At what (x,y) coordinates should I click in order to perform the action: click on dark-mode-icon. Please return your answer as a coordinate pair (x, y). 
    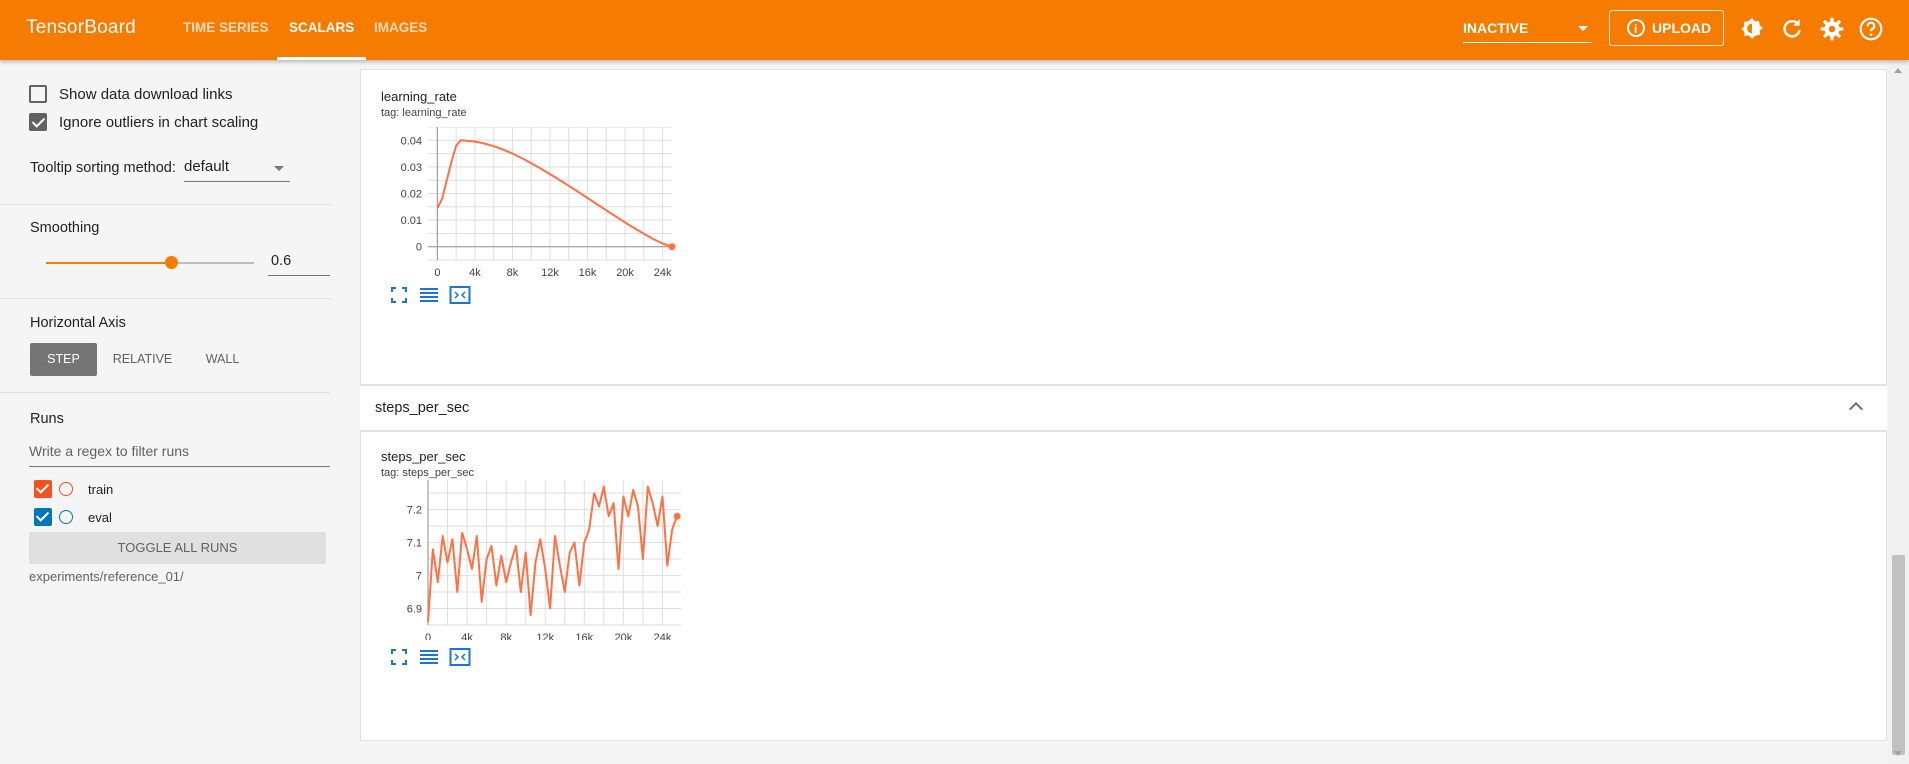
    Looking at the image, I should click on (1752, 29).